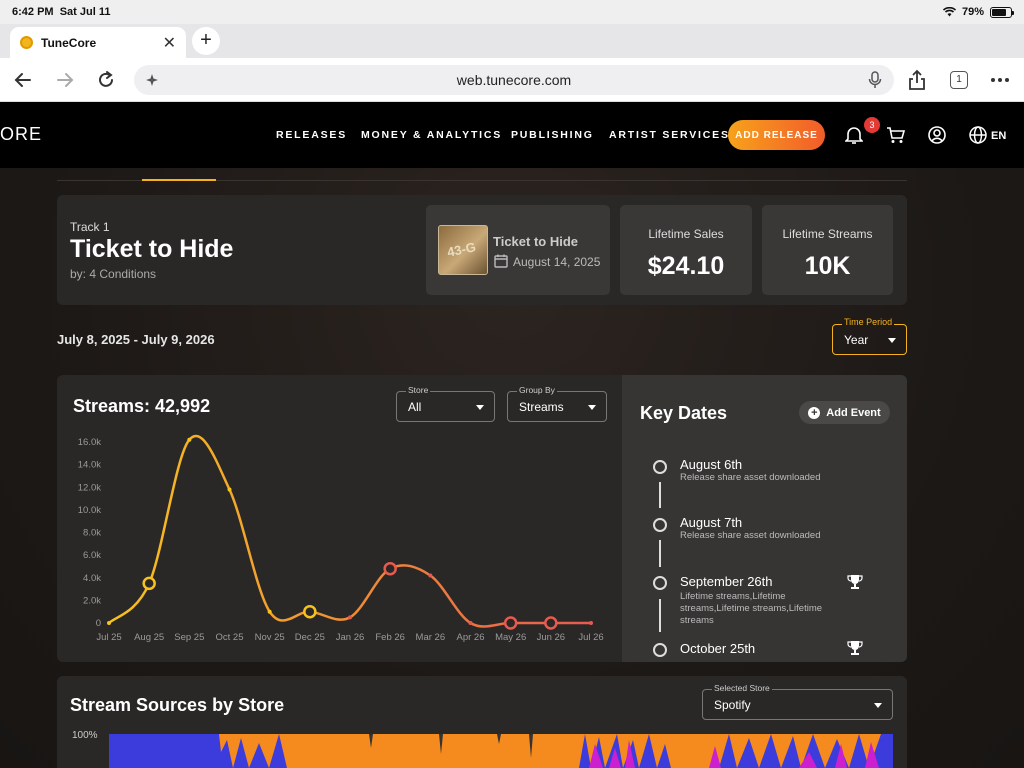 The height and width of the screenshot is (768, 1024). I want to click on tunecore-logo: ORE, so click(21, 134).